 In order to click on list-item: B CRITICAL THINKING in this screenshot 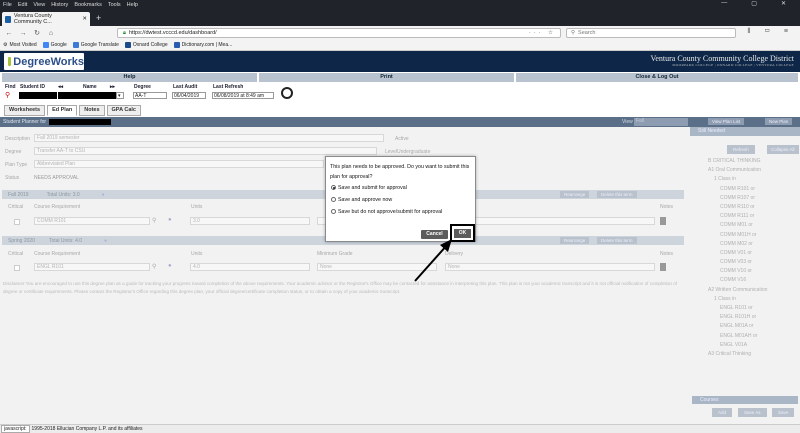, I will do `click(742, 161)`.